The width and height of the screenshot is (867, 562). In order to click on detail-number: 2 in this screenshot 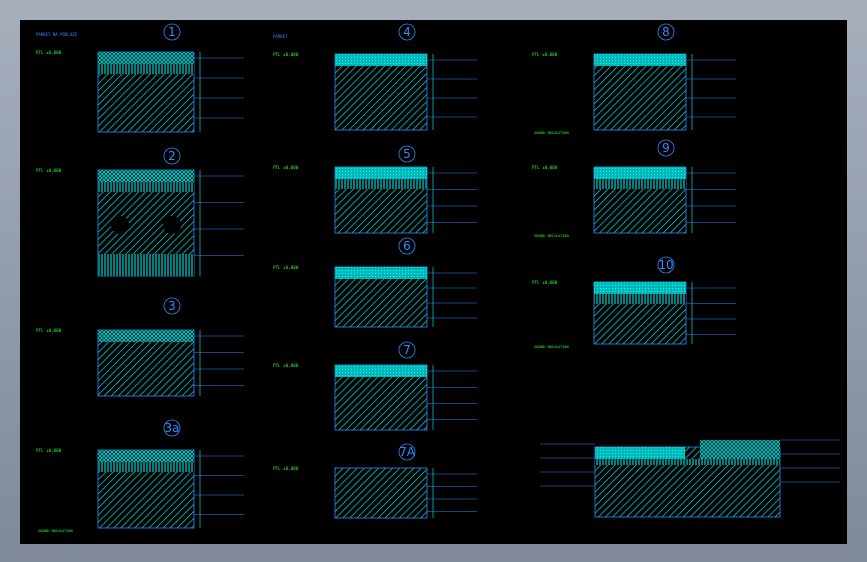, I will do `click(172, 156)`.